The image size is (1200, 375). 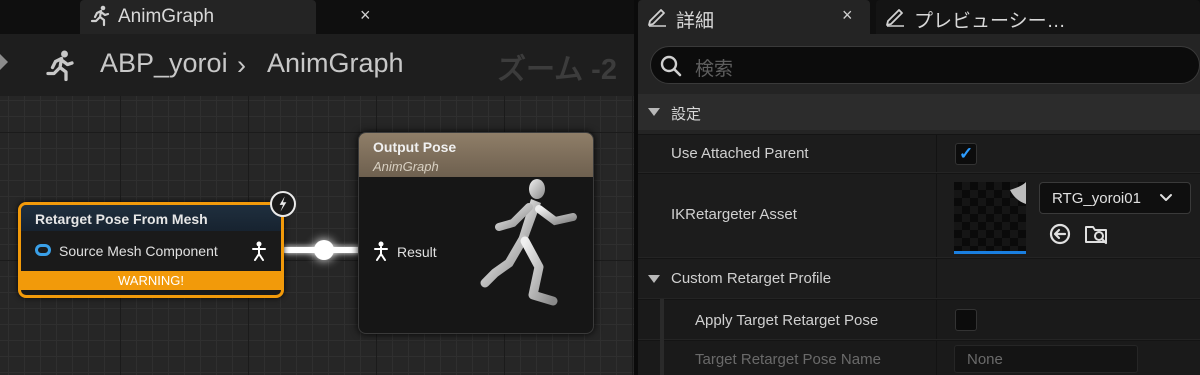 What do you see at coordinates (417, 252) in the screenshot?
I see `result-pin-label: Result` at bounding box center [417, 252].